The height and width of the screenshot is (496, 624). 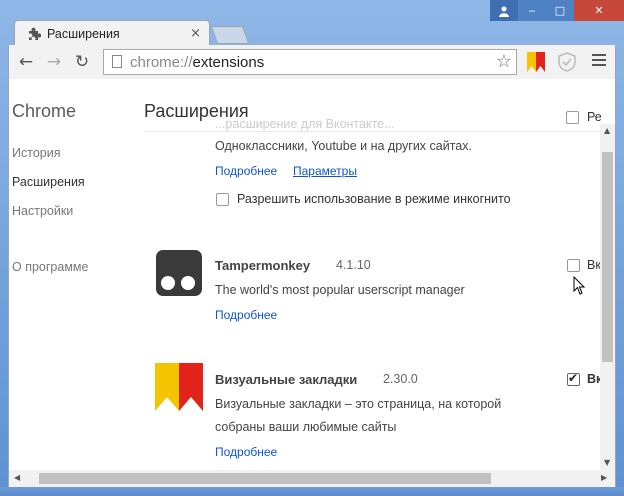 What do you see at coordinates (599, 61) in the screenshot?
I see `chrome-menu-icon` at bounding box center [599, 61].